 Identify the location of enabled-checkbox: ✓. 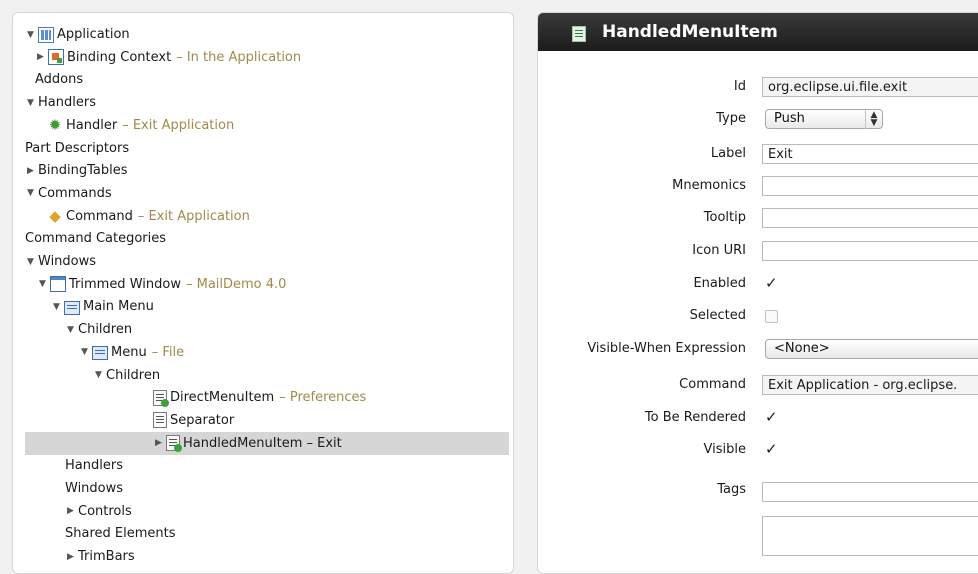
(771, 283).